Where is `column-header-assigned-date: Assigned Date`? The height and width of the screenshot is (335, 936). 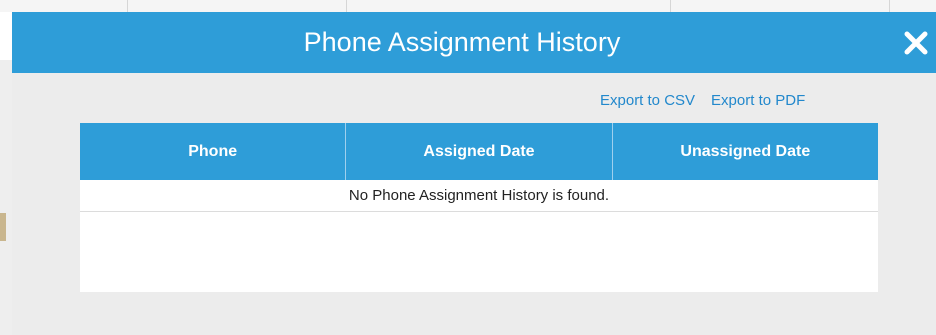
column-header-assigned-date: Assigned Date is located at coordinates (478, 151).